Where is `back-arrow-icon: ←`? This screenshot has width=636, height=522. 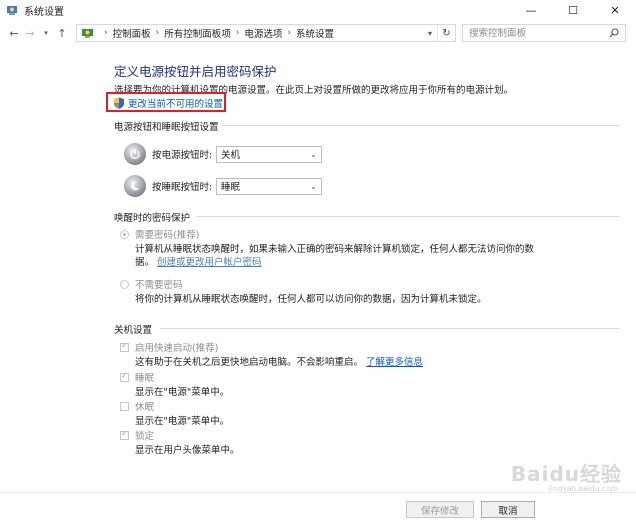 back-arrow-icon: ← is located at coordinates (14, 33).